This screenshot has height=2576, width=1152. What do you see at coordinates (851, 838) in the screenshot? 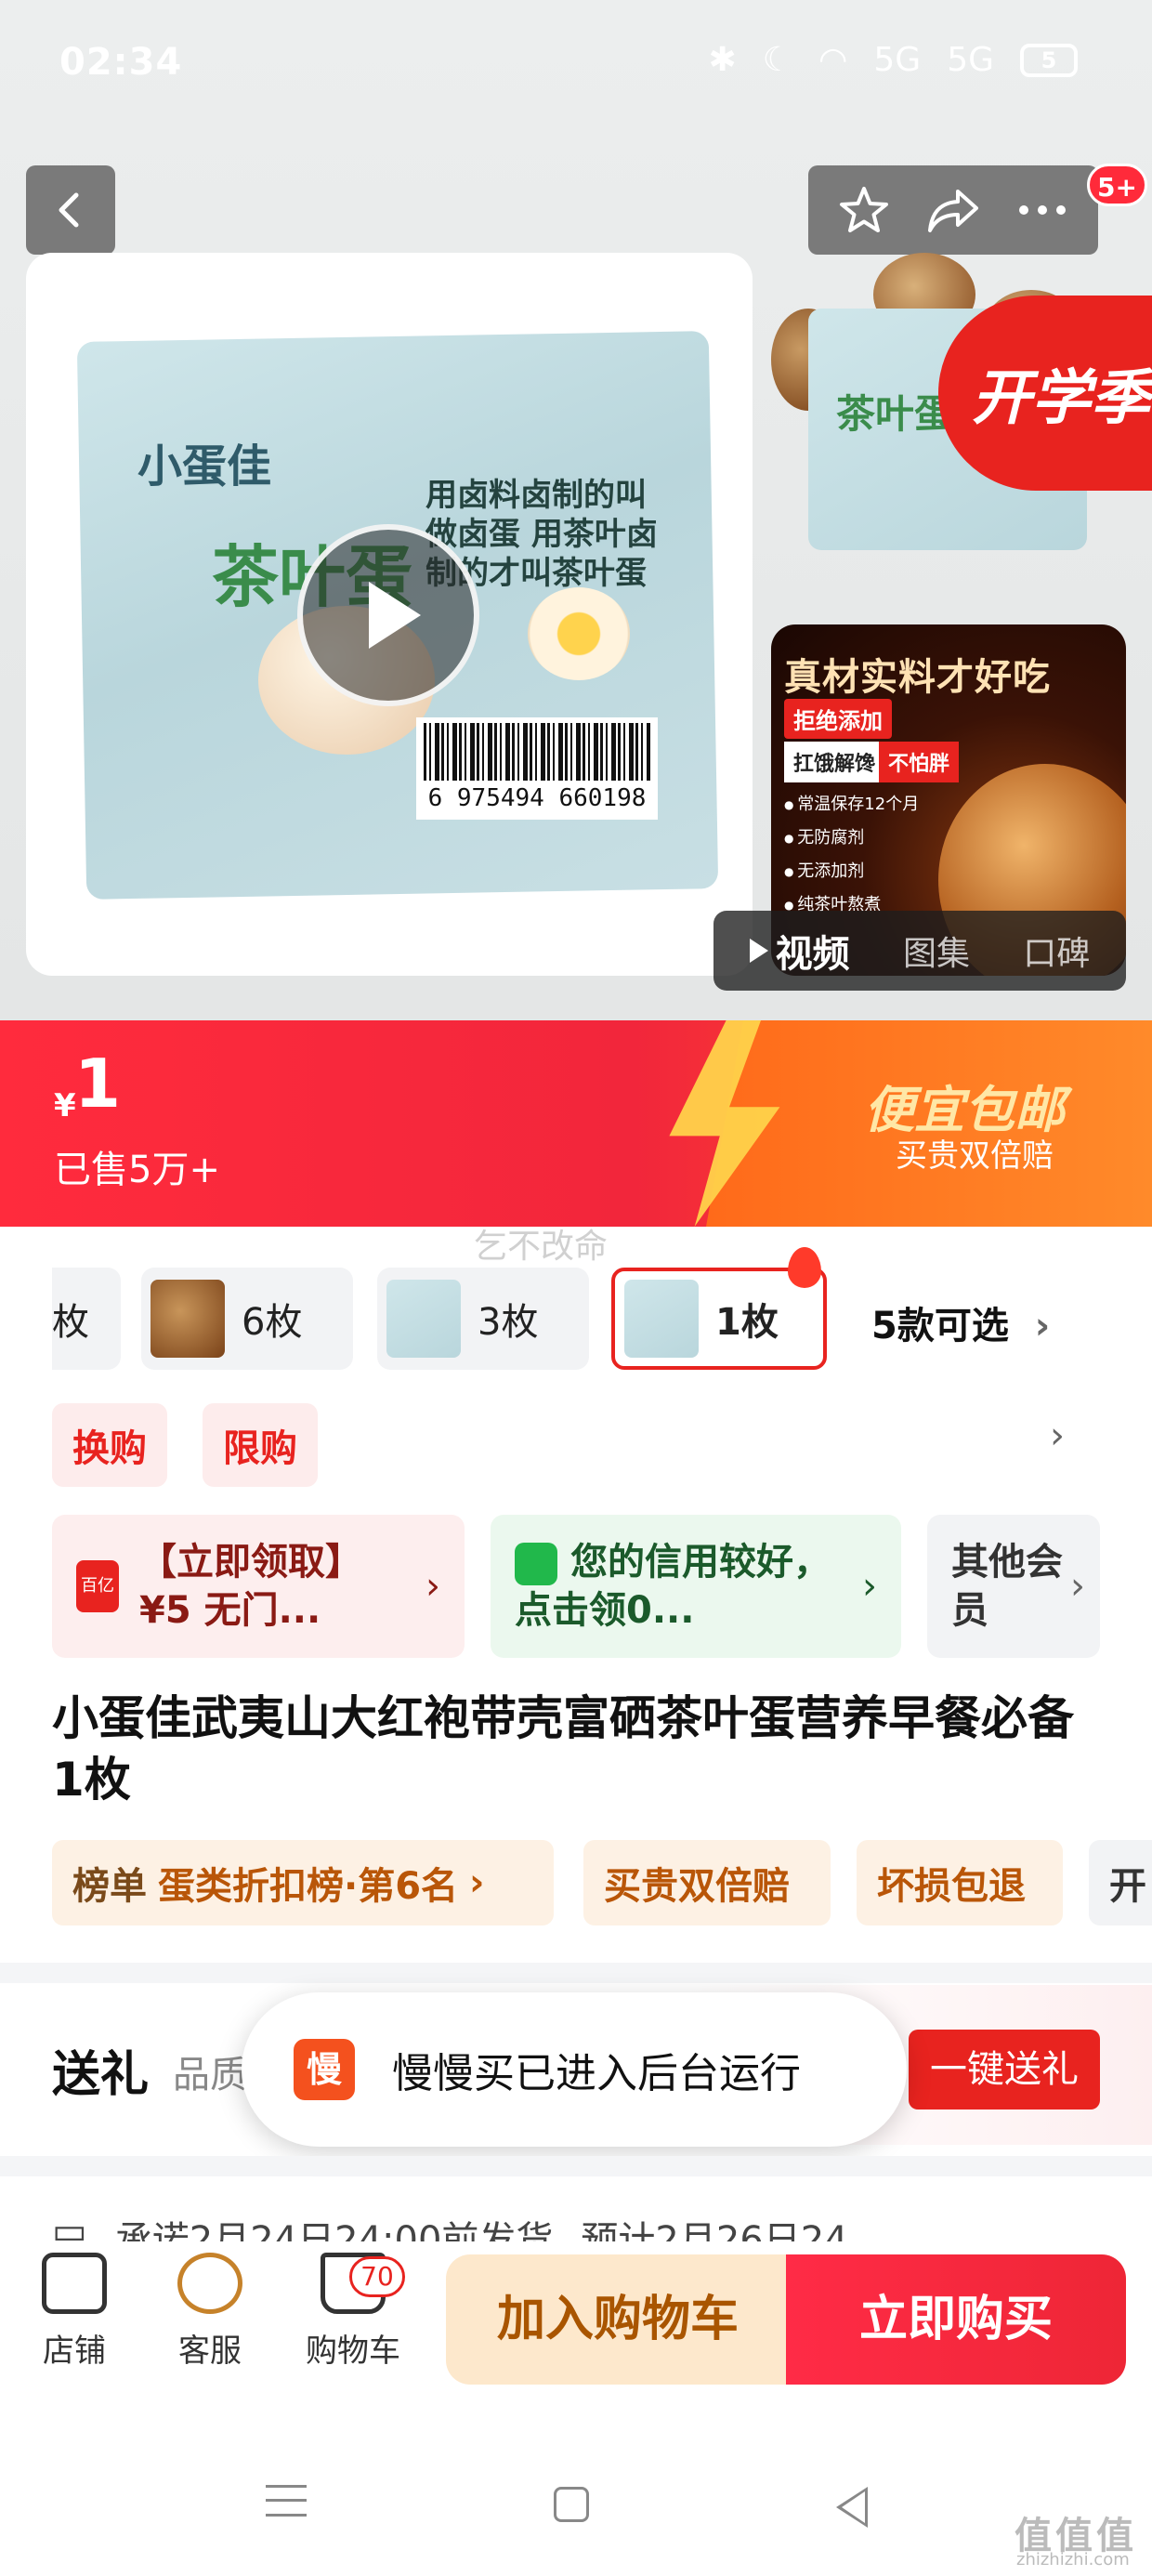
I see `ad-bullet: 无防腐剂` at bounding box center [851, 838].